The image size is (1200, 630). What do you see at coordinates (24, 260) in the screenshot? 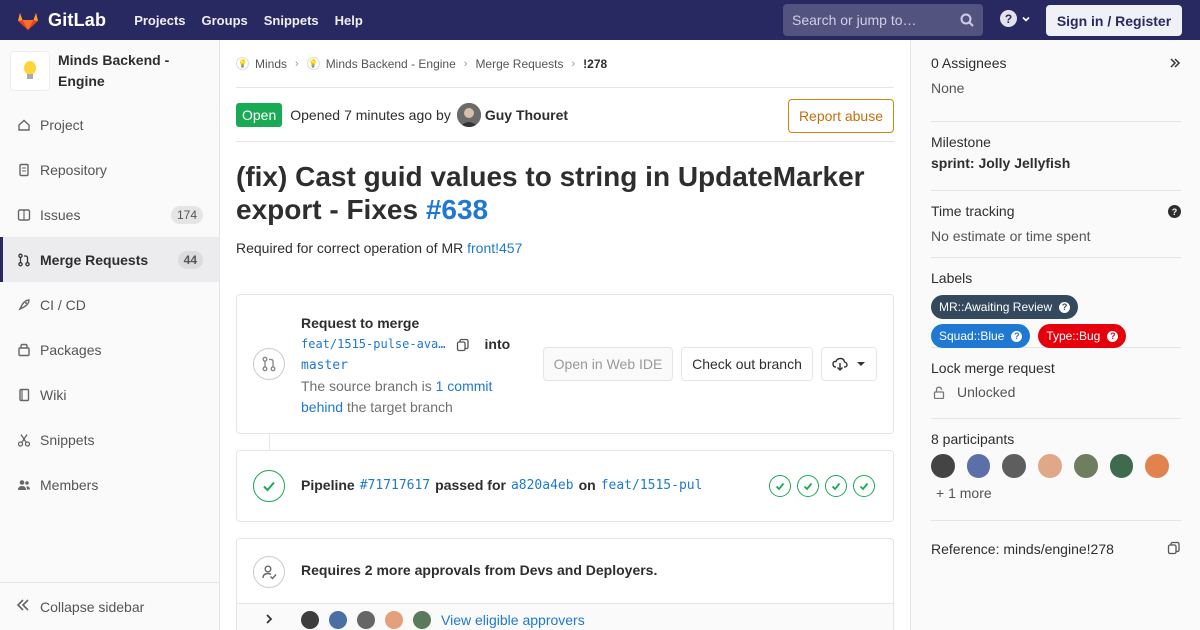
I see `merge-request-icon` at bounding box center [24, 260].